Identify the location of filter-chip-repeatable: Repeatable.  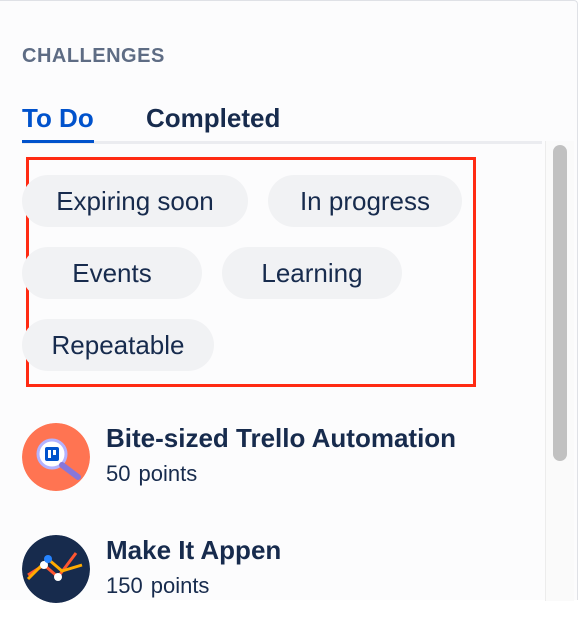
(118, 345).